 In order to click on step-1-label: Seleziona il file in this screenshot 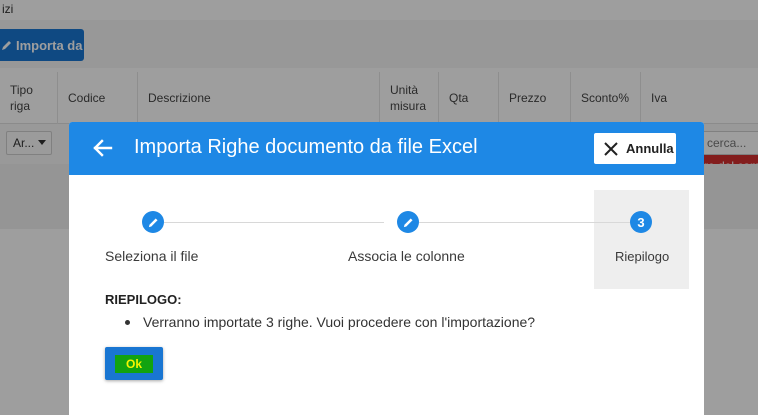, I will do `click(152, 256)`.